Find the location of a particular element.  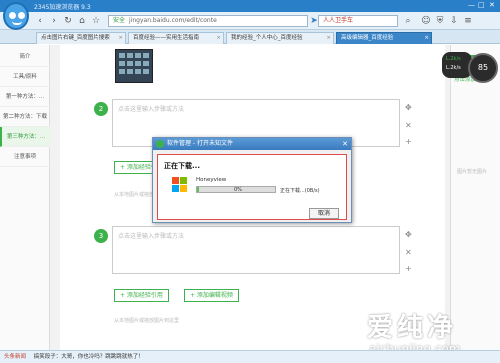

menu-icon: ≡ is located at coordinates (468, 21).